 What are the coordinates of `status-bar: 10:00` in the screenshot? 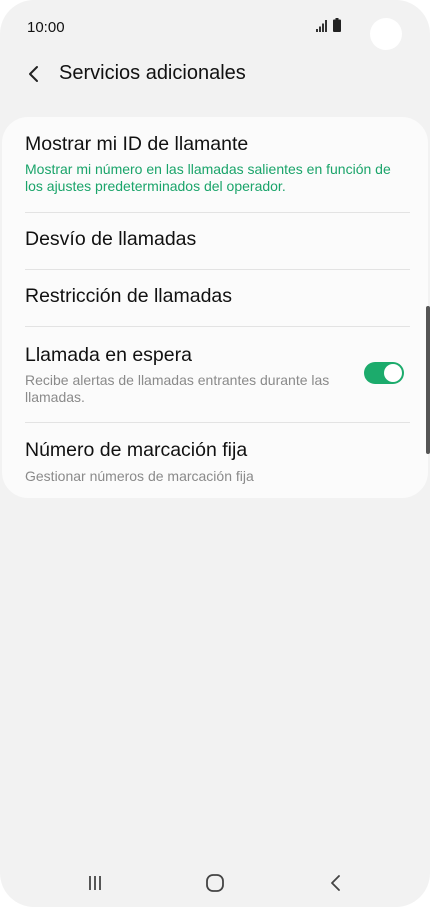 It's located at (215, 28).